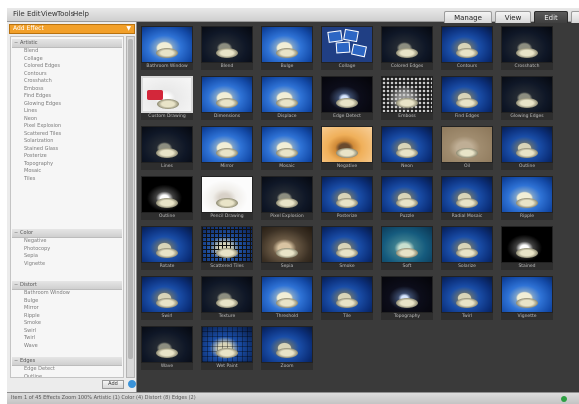  What do you see at coordinates (49, 14) in the screenshot?
I see `menu-item-view: View` at bounding box center [49, 14].